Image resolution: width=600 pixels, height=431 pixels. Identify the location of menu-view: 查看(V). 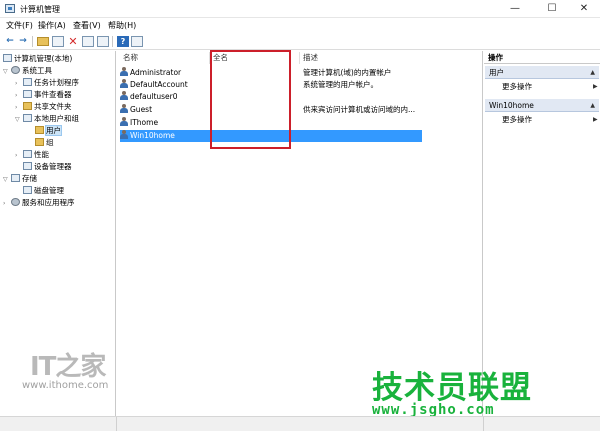
(87, 25).